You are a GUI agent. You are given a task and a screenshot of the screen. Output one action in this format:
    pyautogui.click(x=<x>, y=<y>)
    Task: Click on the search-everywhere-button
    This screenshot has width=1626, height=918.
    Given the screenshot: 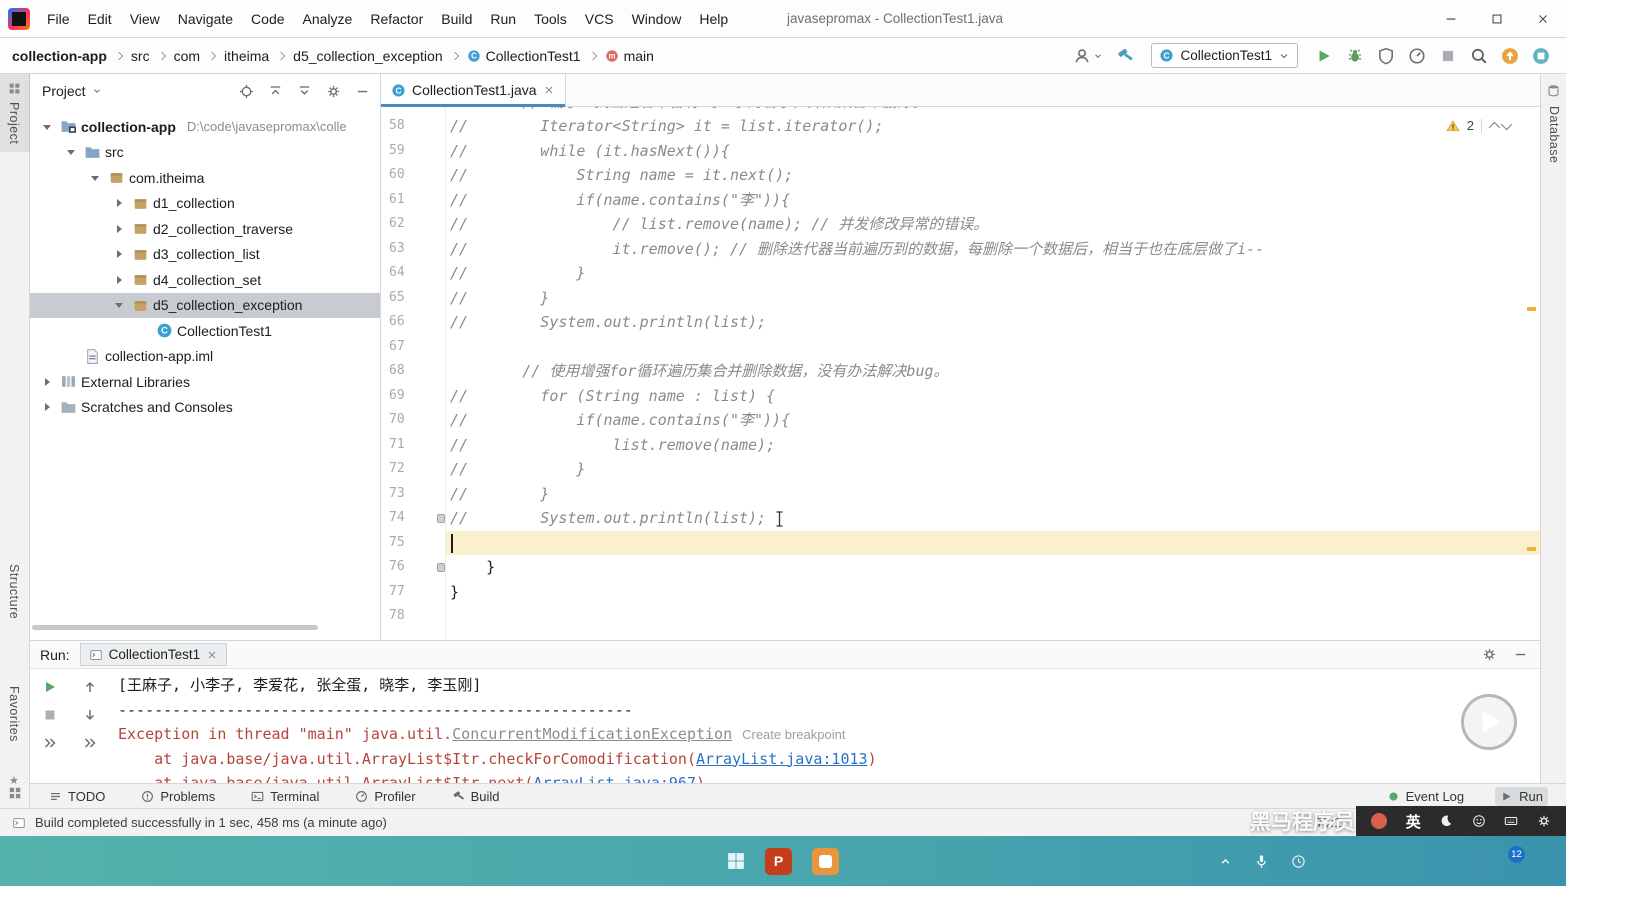 What is the action you would take?
    pyautogui.click(x=1479, y=56)
    